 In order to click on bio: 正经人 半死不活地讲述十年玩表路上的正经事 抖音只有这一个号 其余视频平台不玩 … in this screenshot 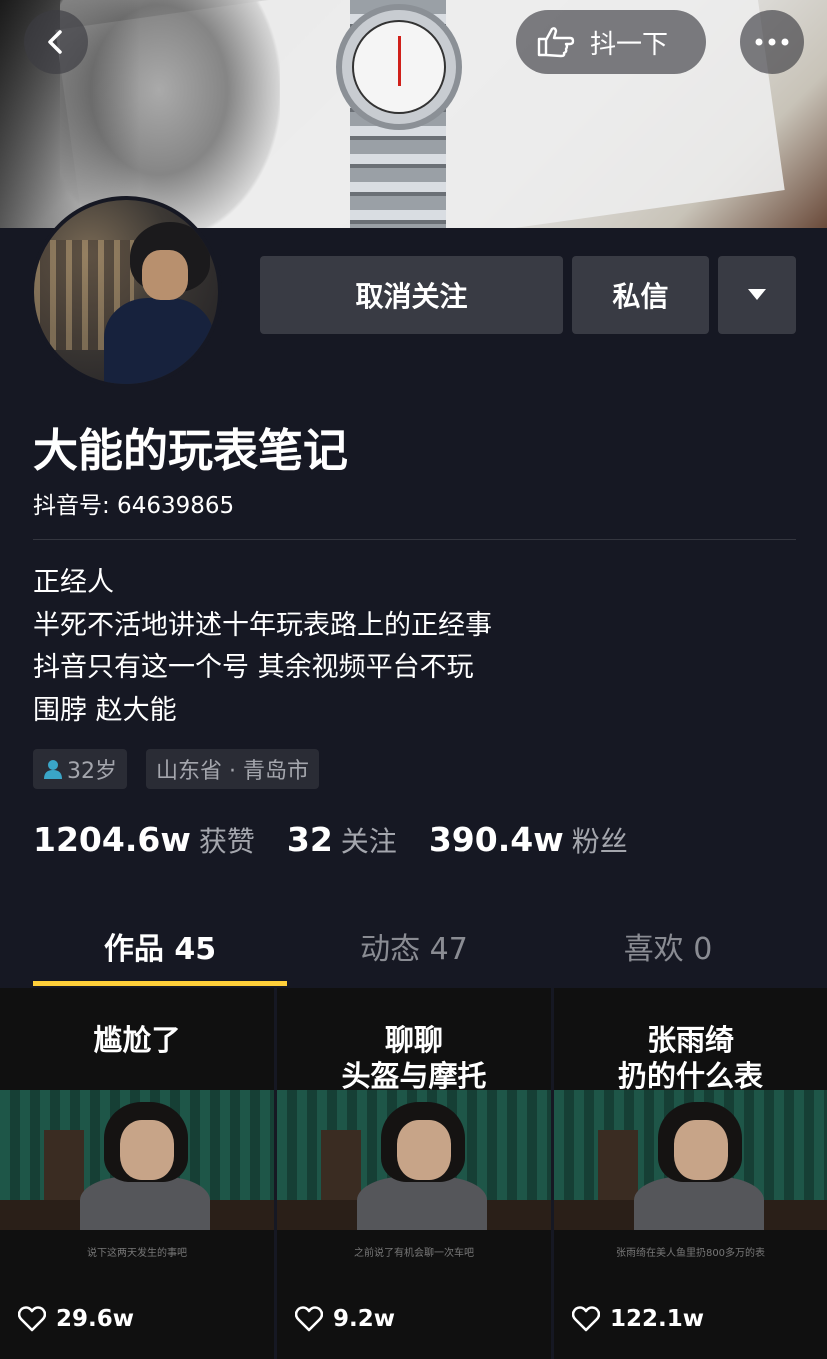, I will do `click(262, 647)`.